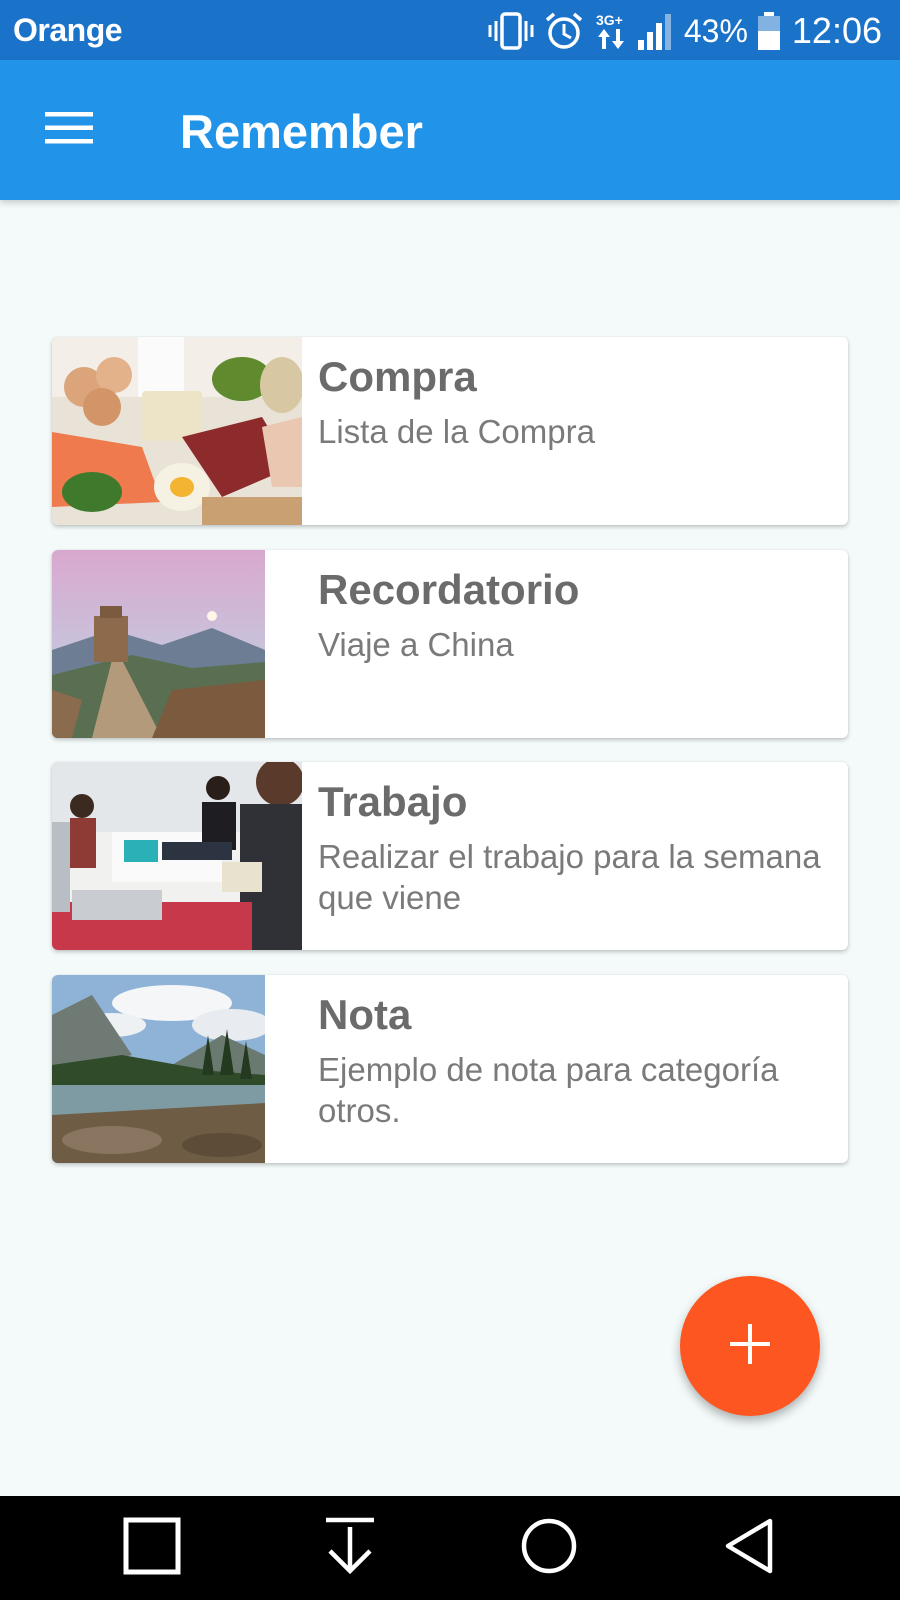 This screenshot has width=900, height=1600. What do you see at coordinates (456, 431) in the screenshot?
I see `note-text: Lista de la Compra` at bounding box center [456, 431].